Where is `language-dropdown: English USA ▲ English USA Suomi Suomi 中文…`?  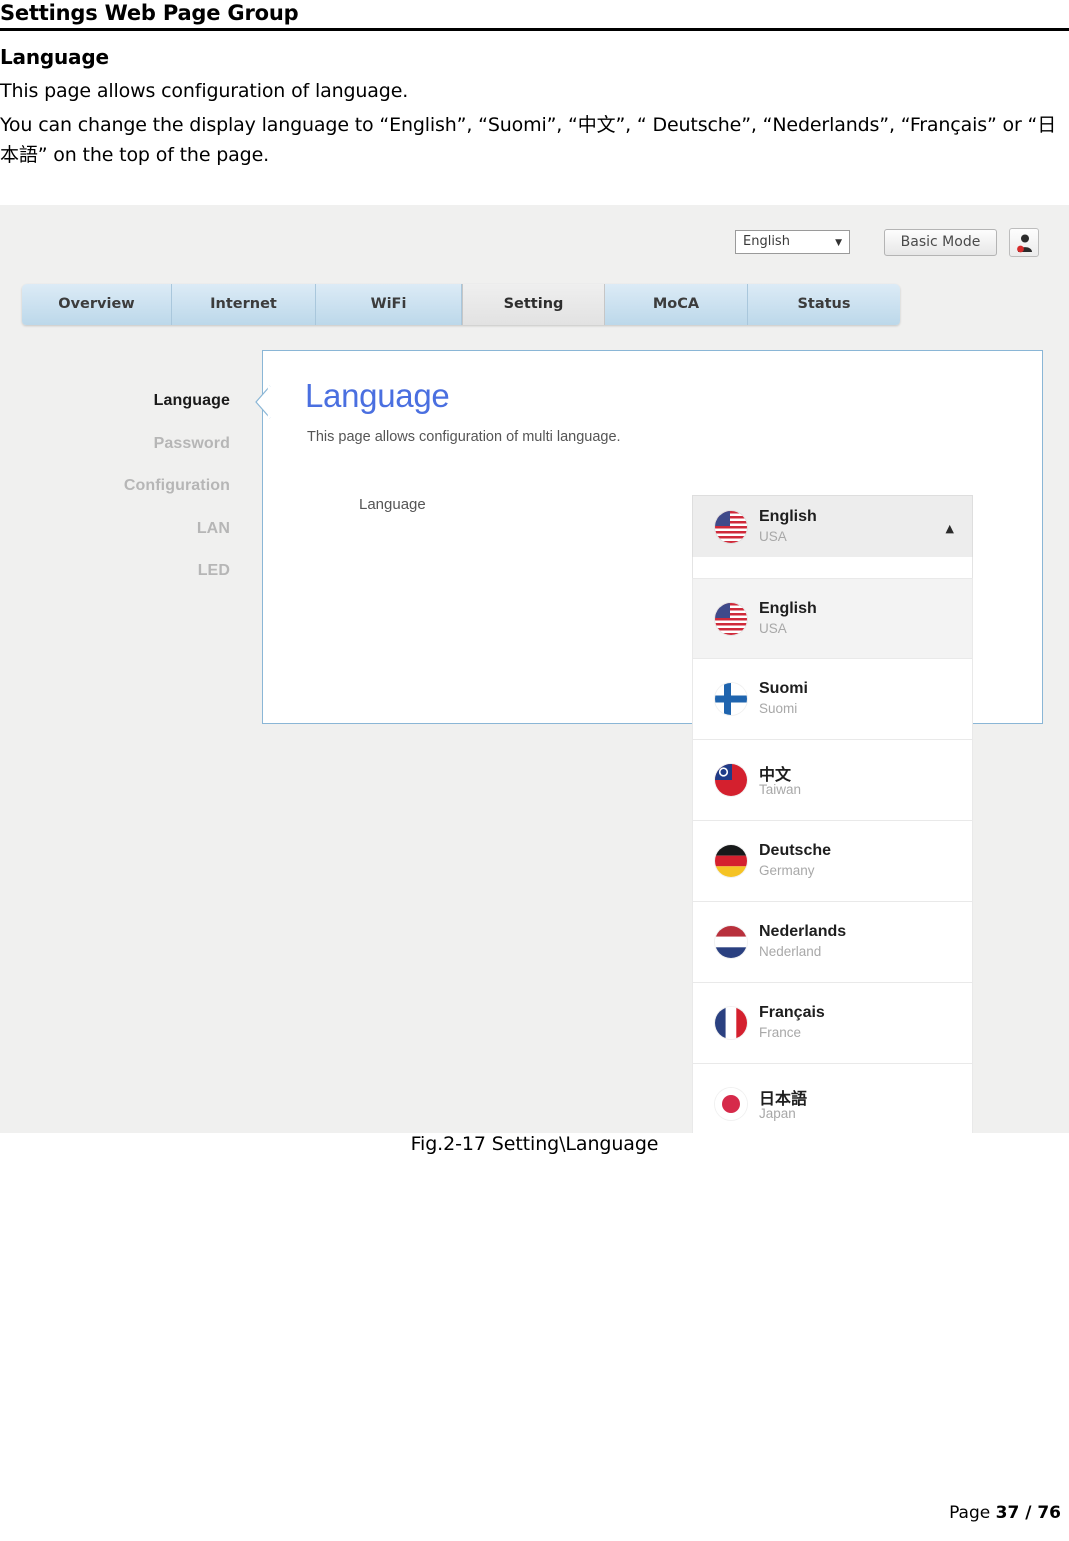 language-dropdown: English USA ▲ English USA Suomi Suomi 中文… is located at coordinates (832, 814).